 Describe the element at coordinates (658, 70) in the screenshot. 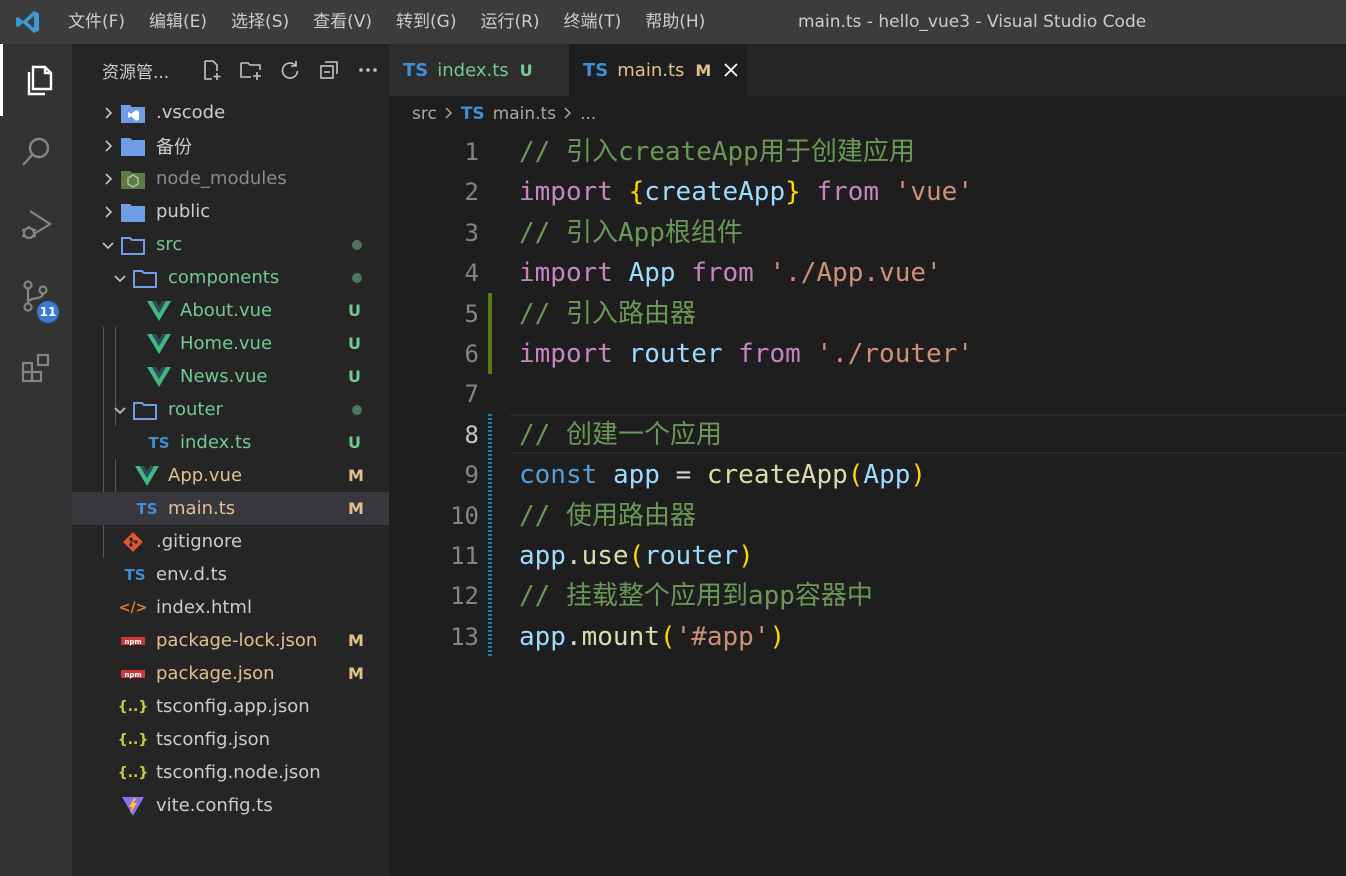

I see `tab-main-ts: TS main.ts M` at that location.